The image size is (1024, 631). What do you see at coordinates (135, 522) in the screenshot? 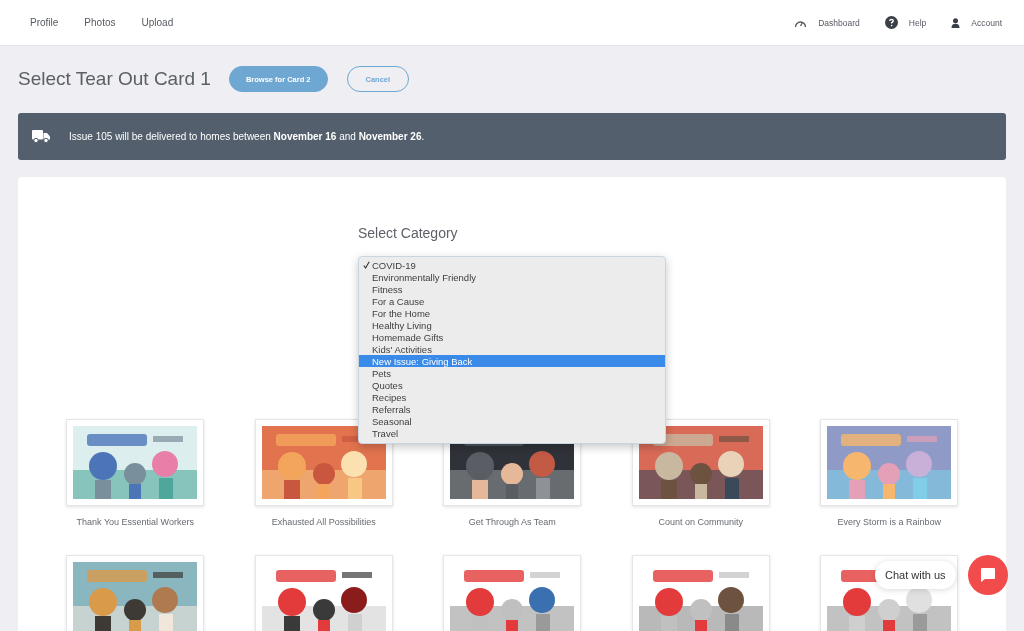
I see `card-title: Thank You Essential Workers` at bounding box center [135, 522].